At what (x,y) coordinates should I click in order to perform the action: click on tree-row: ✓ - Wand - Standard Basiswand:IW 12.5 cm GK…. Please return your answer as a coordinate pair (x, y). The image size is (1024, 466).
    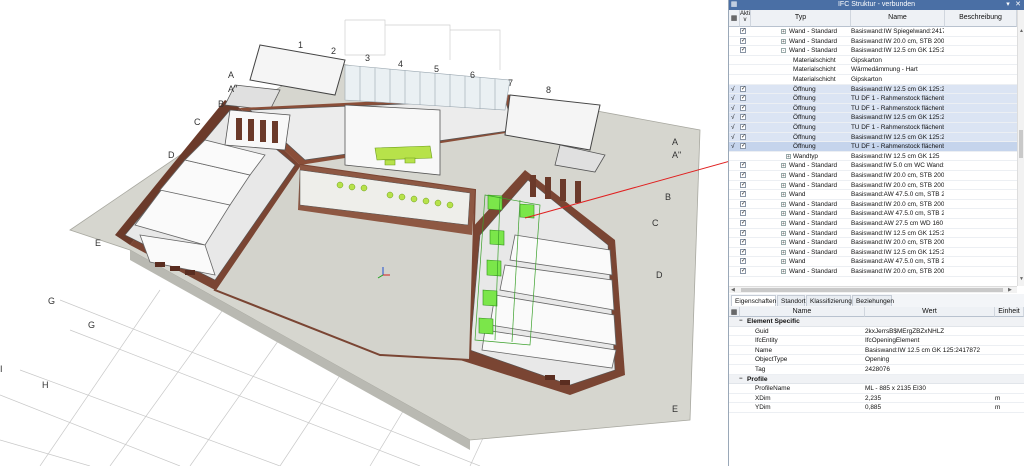
    Looking at the image, I should click on (873, 51).